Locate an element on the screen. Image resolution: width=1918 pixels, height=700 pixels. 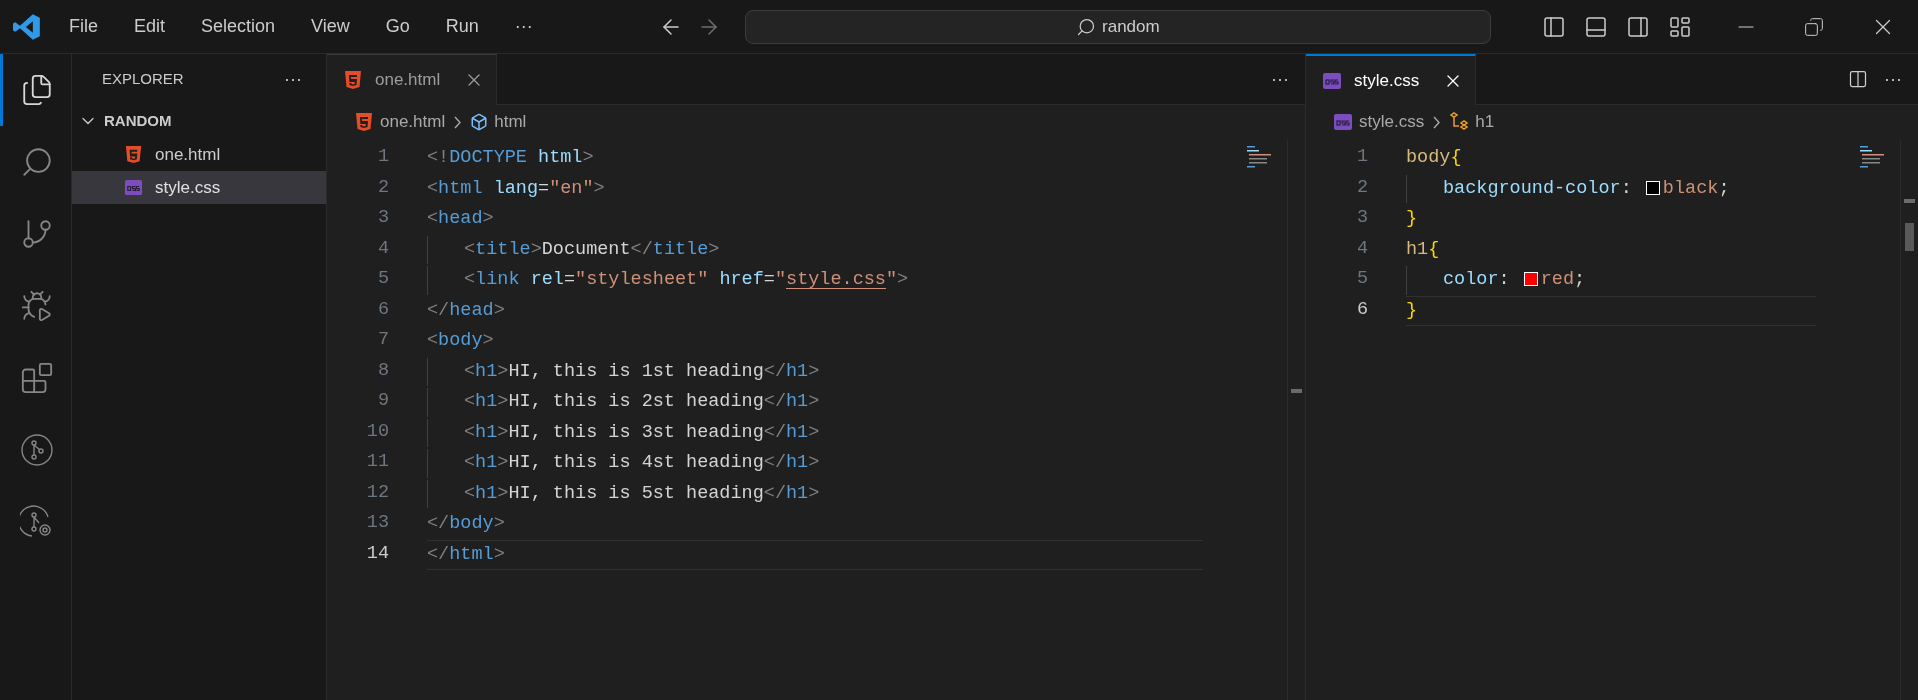
code-line: <html lang="en"> is located at coordinates (815, 188).